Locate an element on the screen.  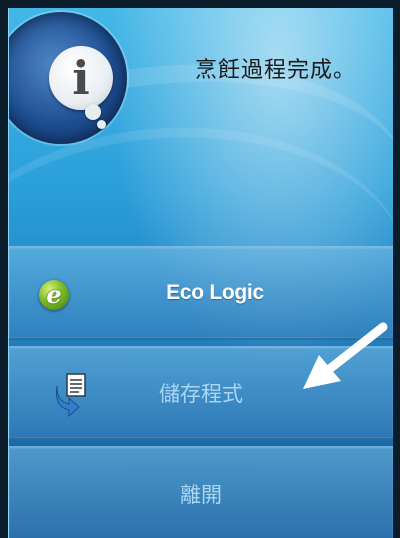
pointer-arrow-icon is located at coordinates (345, 355).